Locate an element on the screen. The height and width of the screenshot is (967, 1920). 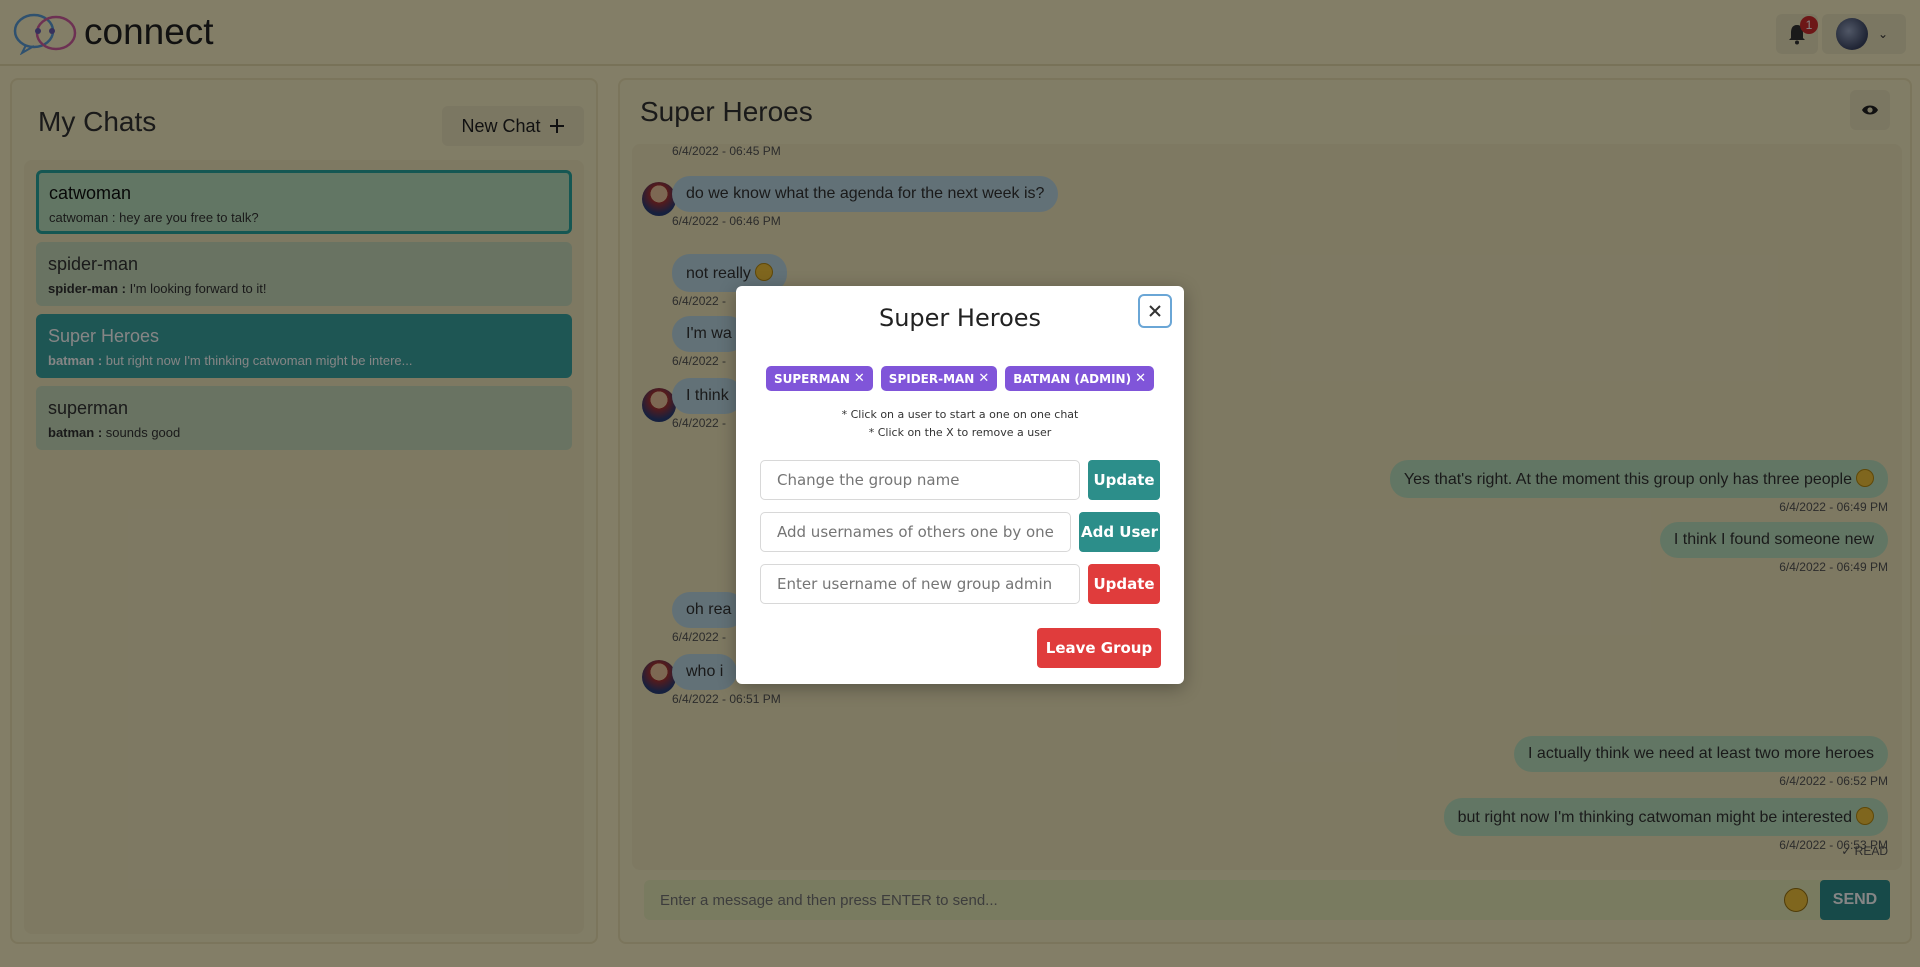
add-user-button: Add User is located at coordinates (1119, 532).